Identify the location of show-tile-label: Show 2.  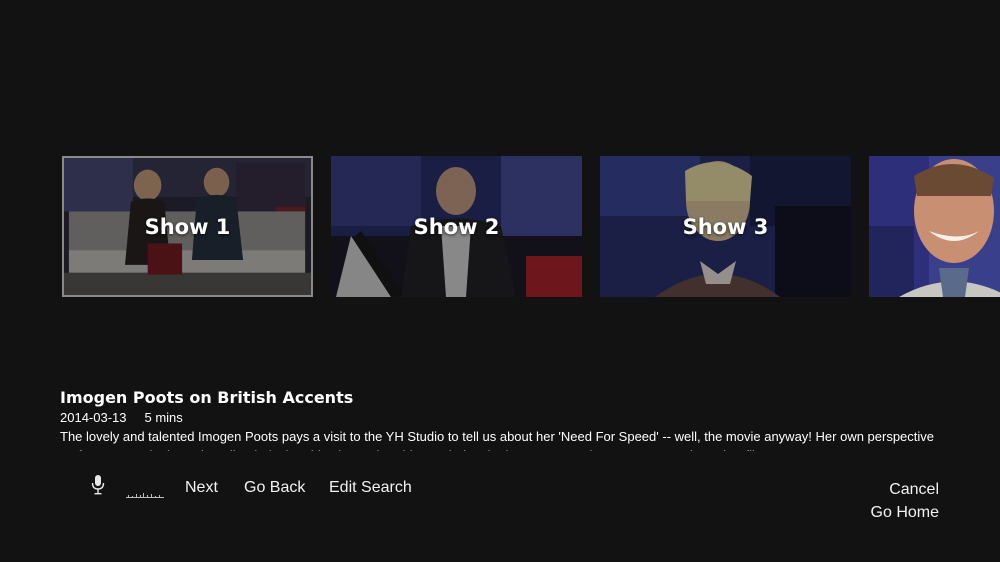
(456, 226).